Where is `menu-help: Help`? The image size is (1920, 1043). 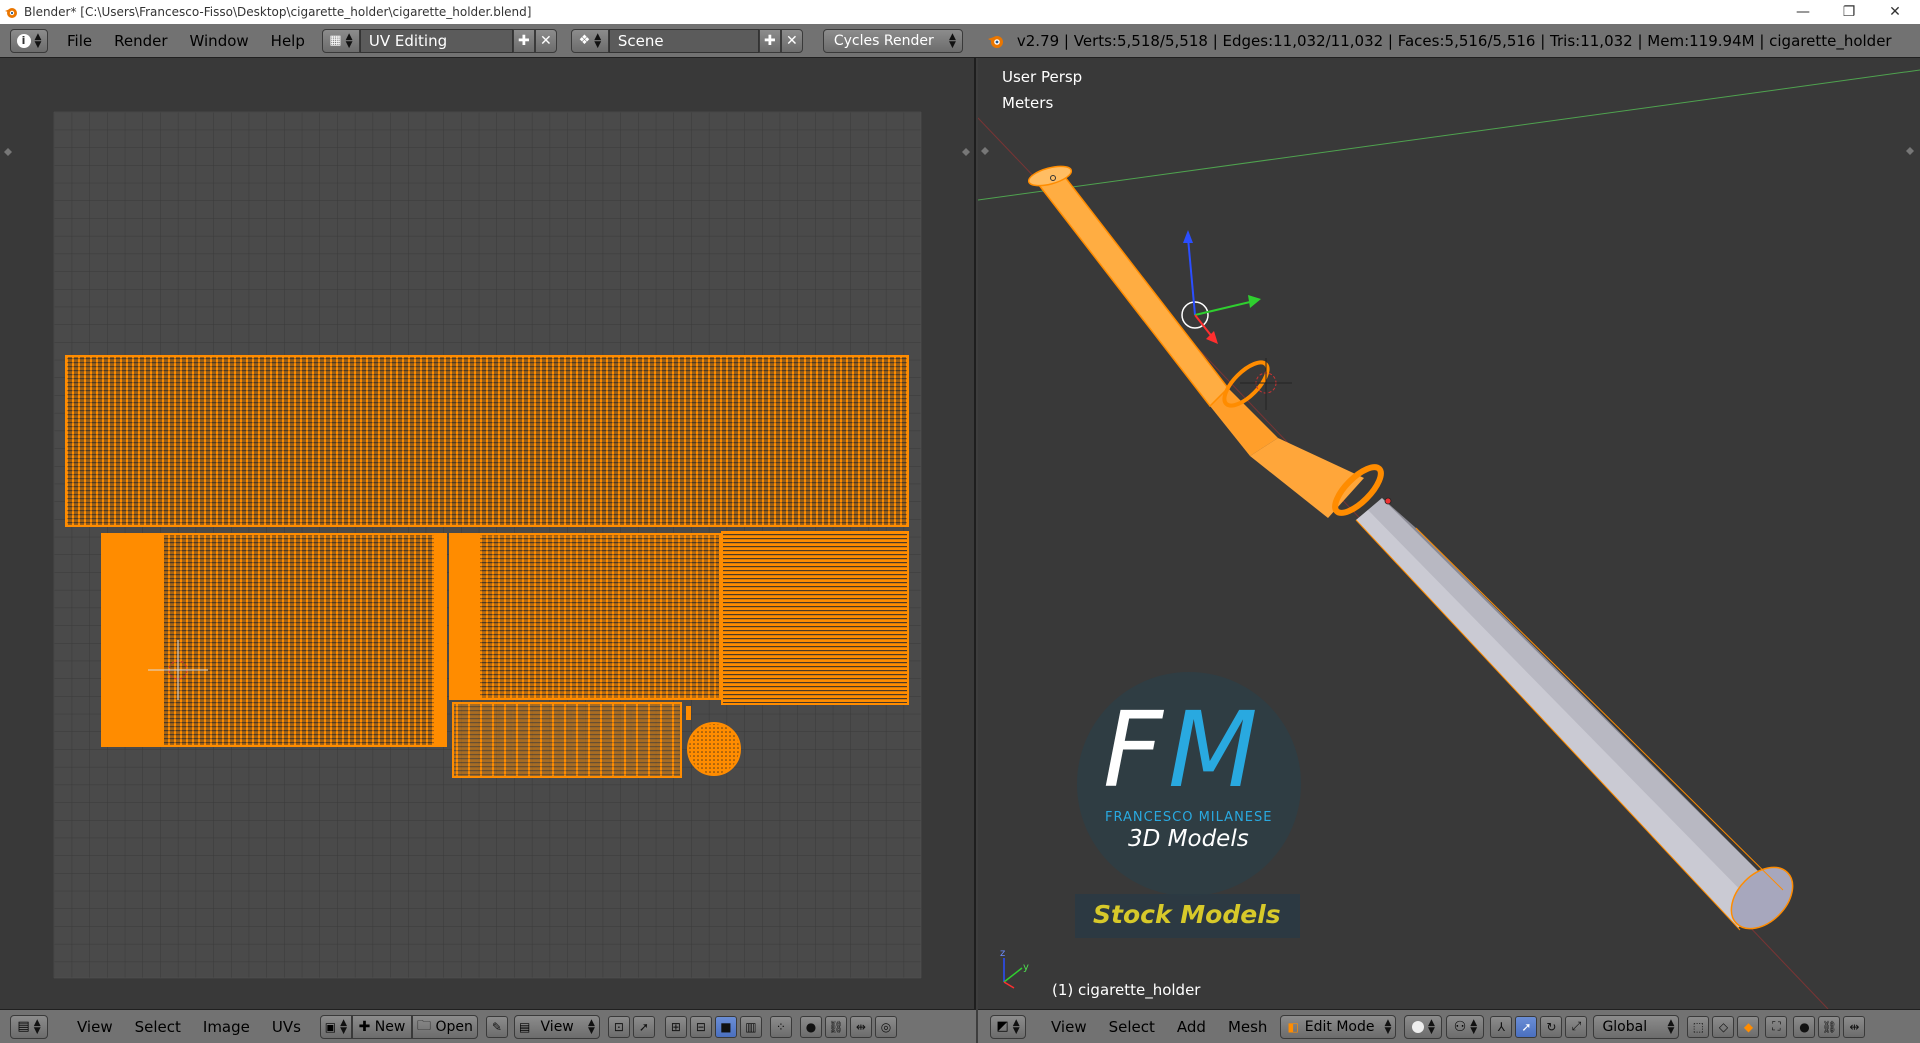 menu-help: Help is located at coordinates (288, 41).